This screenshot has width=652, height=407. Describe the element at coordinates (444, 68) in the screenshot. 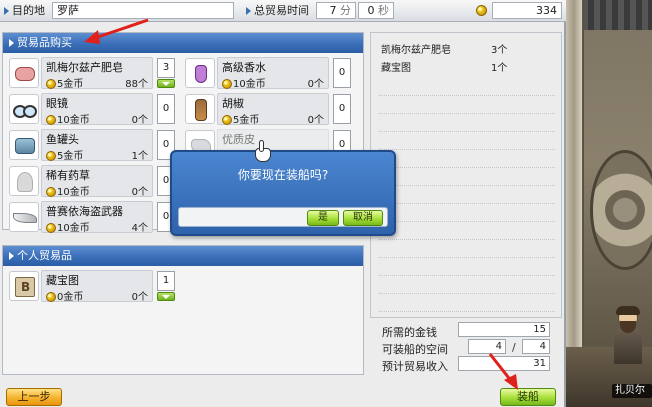

I see `summary-row: 藏宝图 1个` at that location.